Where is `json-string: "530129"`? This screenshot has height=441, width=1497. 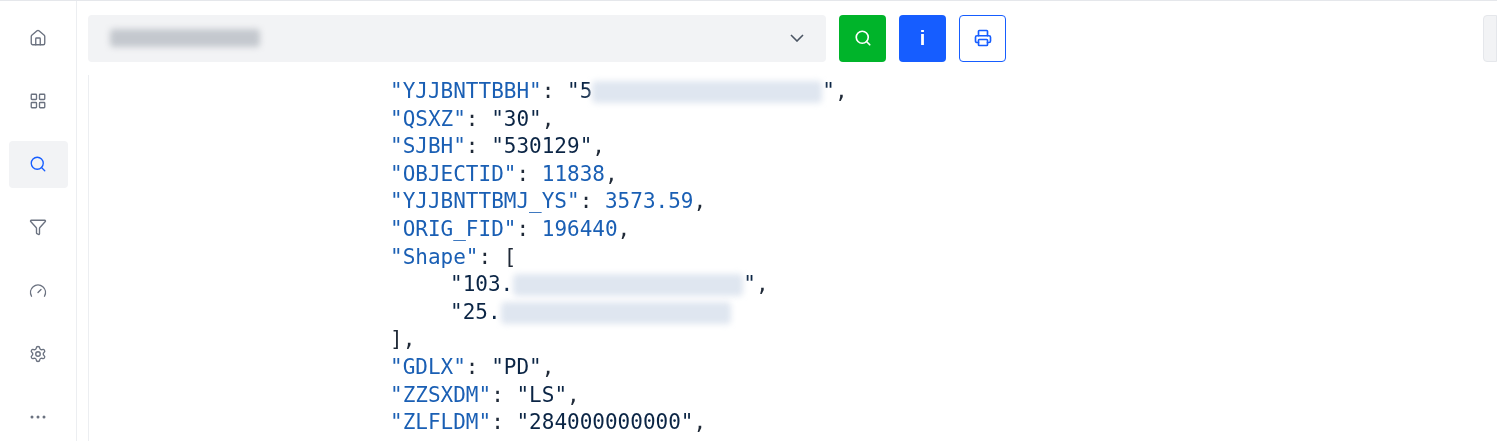 json-string: "530129" is located at coordinates (542, 147).